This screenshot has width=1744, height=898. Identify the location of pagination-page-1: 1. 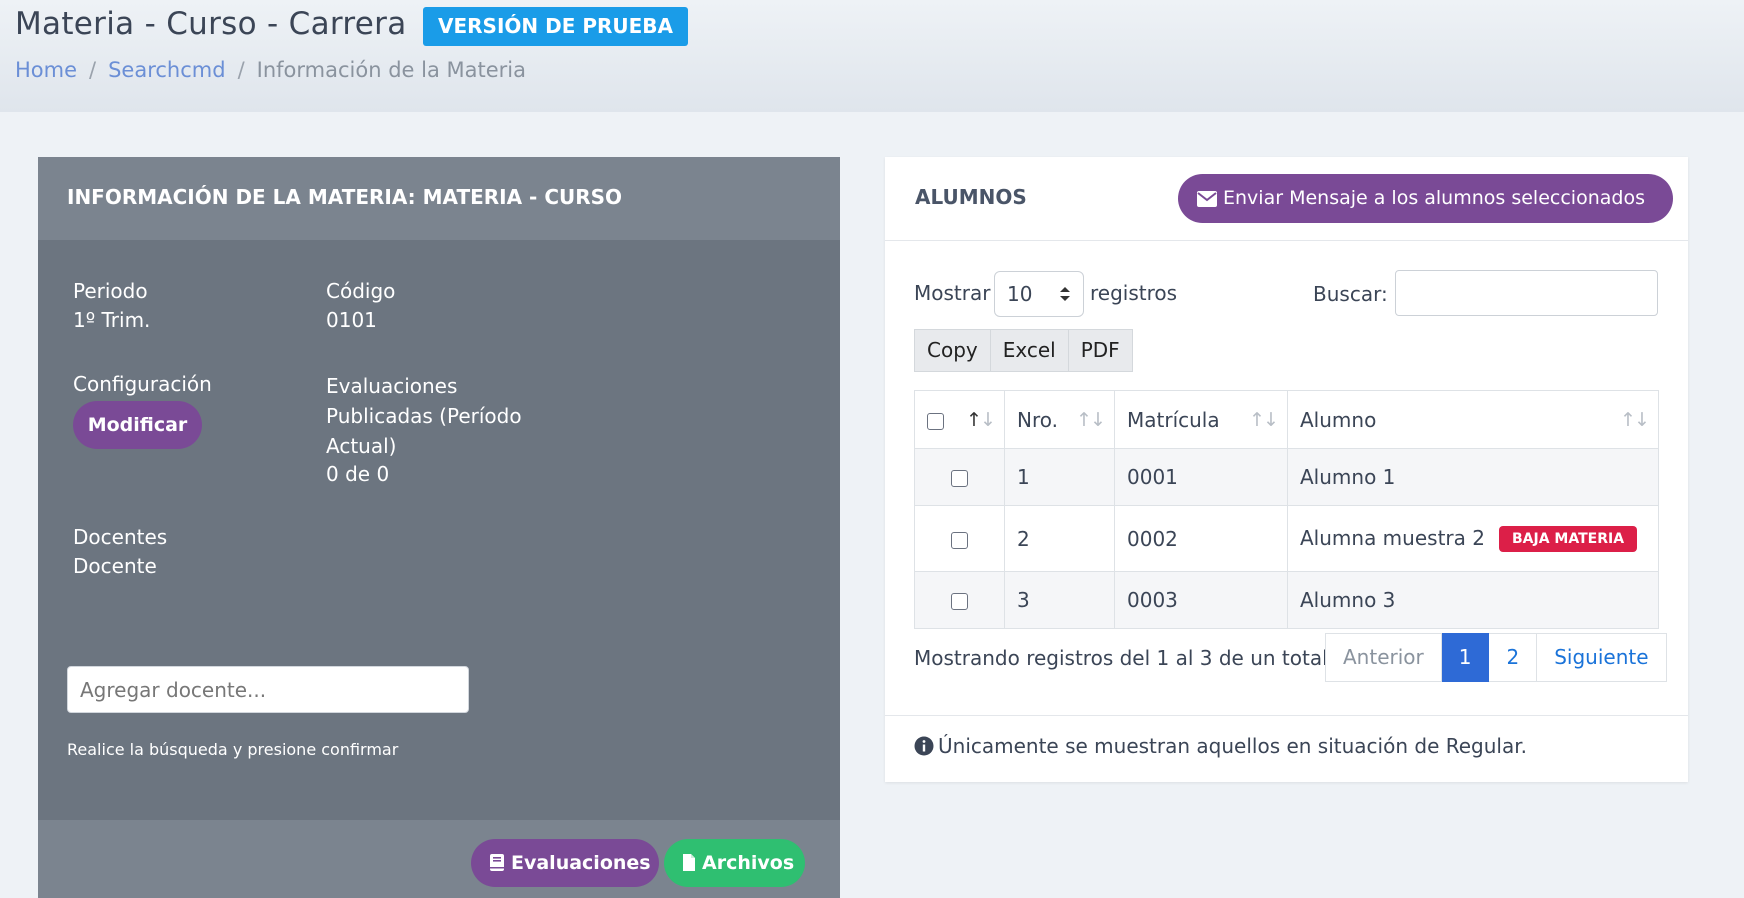
(1465, 657).